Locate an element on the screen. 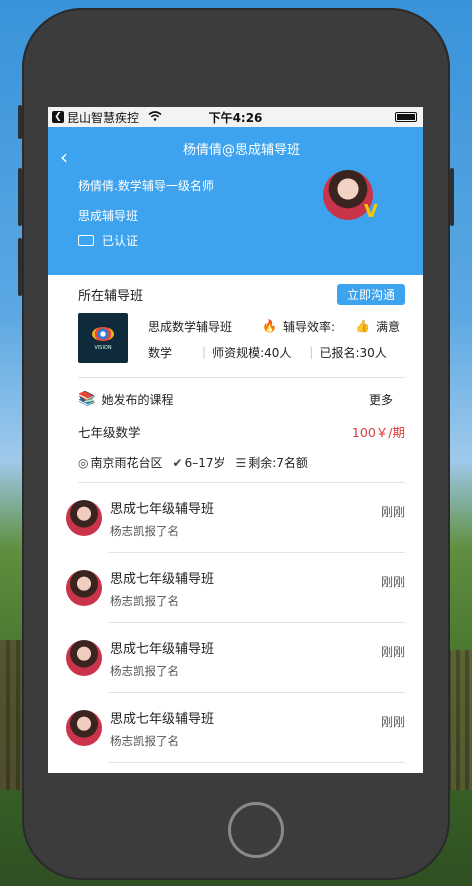 The height and width of the screenshot is (886, 472). teacher-scale: 师资规模:40人 is located at coordinates (252, 352).